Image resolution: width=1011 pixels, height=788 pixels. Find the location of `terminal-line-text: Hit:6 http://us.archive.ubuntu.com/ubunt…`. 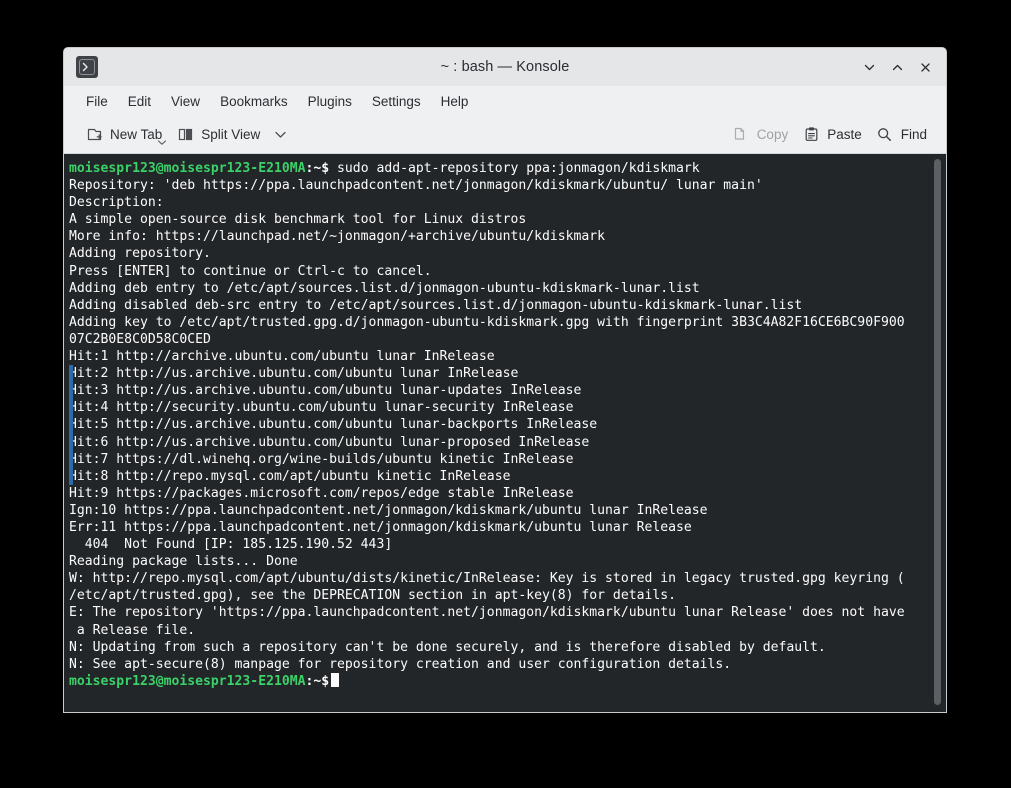

terminal-line-text: Hit:6 http://us.archive.ubuntu.com/ubunt… is located at coordinates (329, 442).